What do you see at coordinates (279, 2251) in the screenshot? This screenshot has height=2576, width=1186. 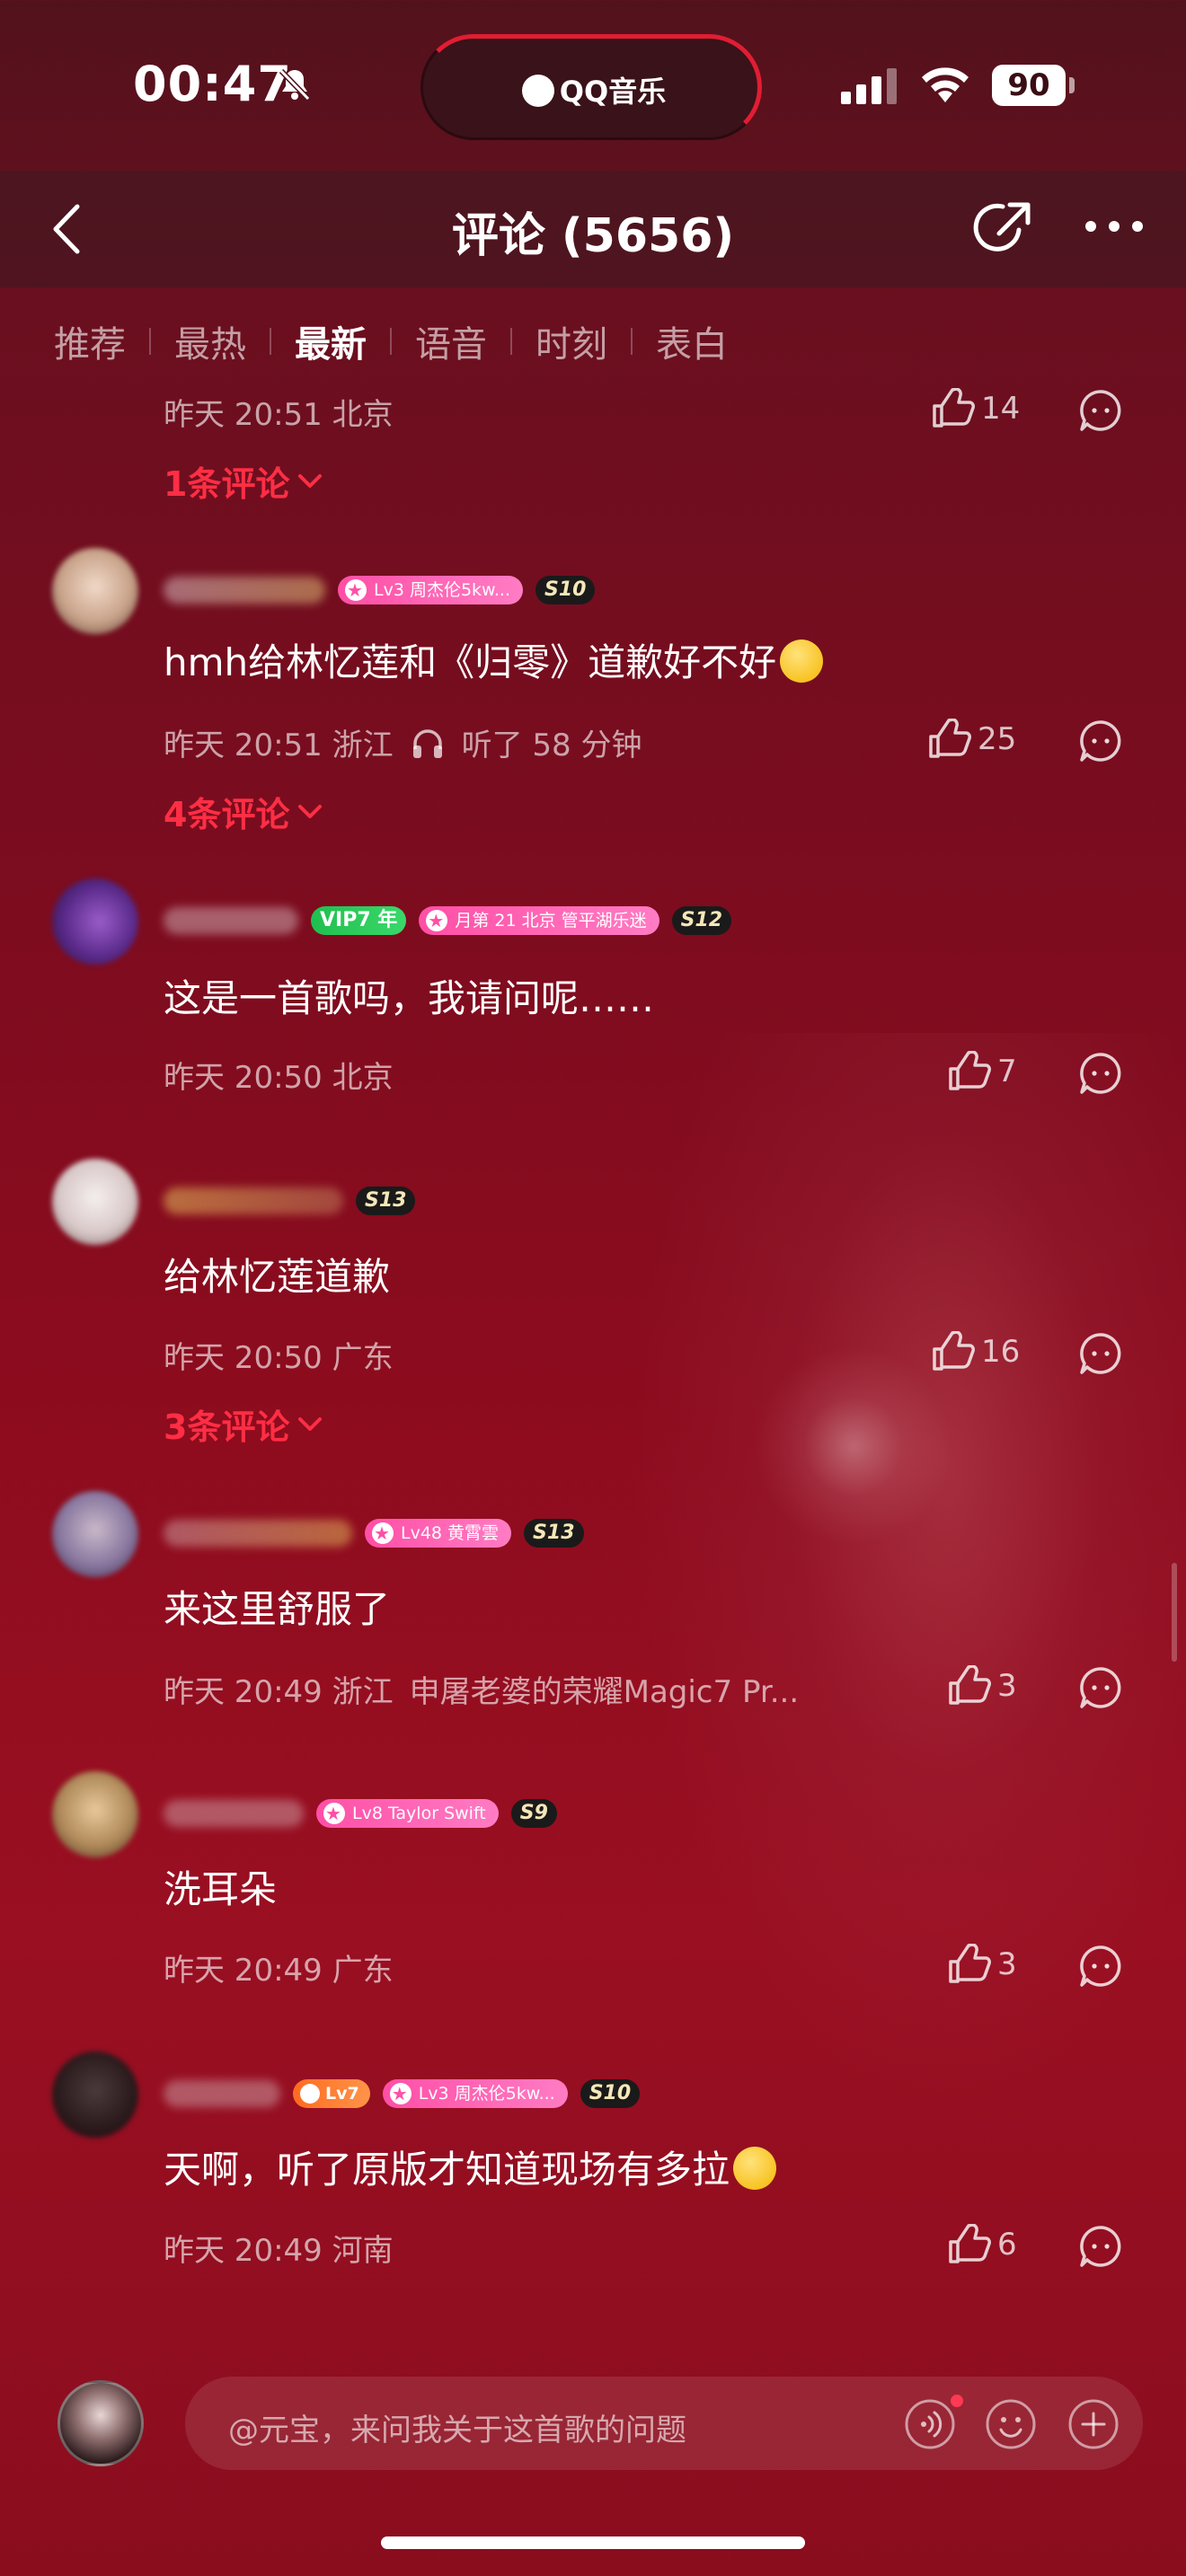 I see `comment-meta: 昨天 20:49 河南` at bounding box center [279, 2251].